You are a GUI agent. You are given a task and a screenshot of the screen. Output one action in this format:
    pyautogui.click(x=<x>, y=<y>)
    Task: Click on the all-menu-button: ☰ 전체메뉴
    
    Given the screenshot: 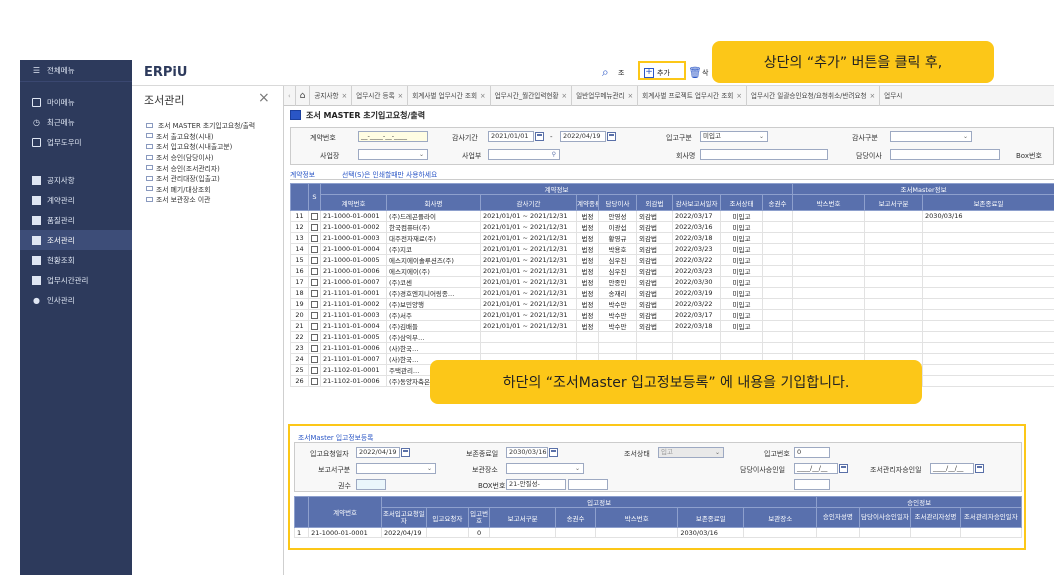 What is the action you would take?
    pyautogui.click(x=76, y=71)
    